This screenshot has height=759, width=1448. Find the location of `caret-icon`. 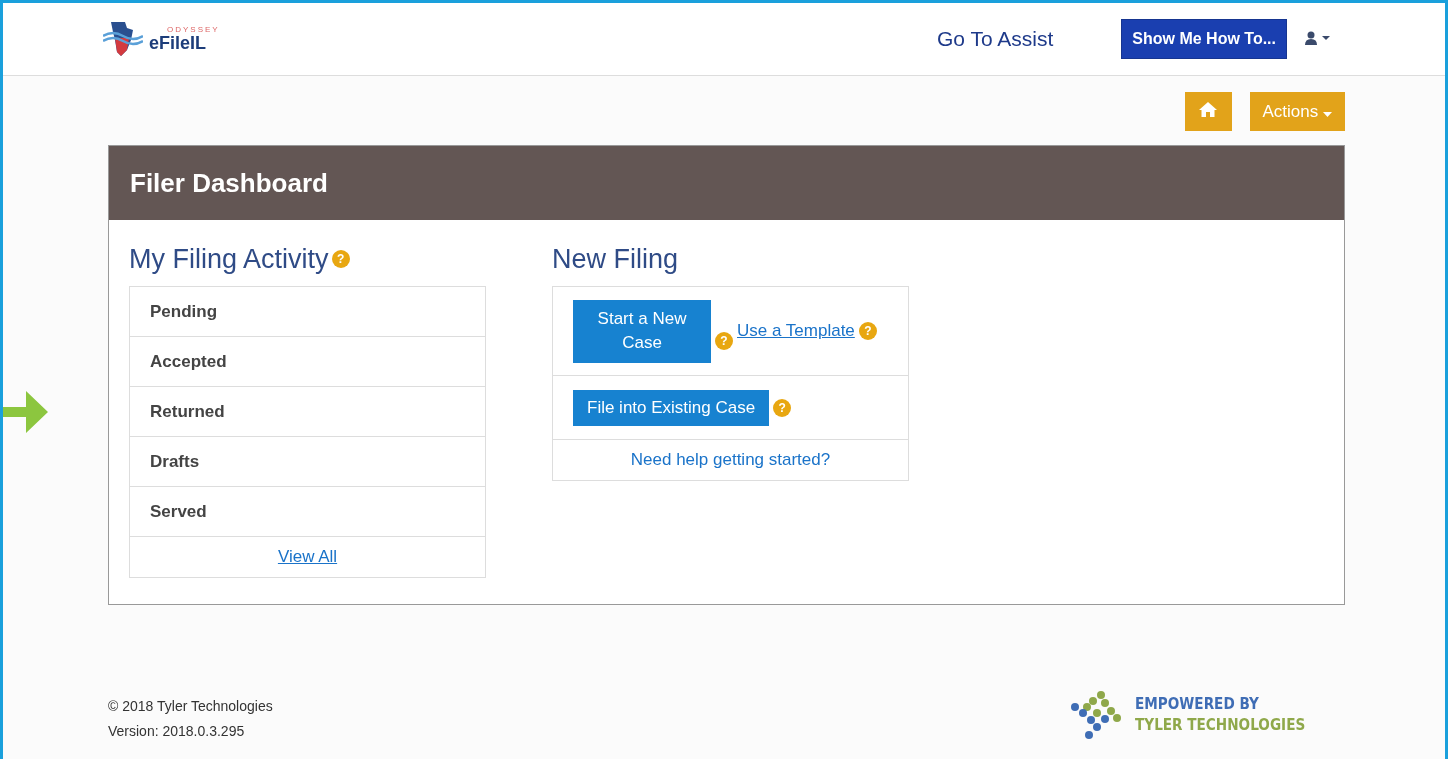

caret-icon is located at coordinates (1327, 114).